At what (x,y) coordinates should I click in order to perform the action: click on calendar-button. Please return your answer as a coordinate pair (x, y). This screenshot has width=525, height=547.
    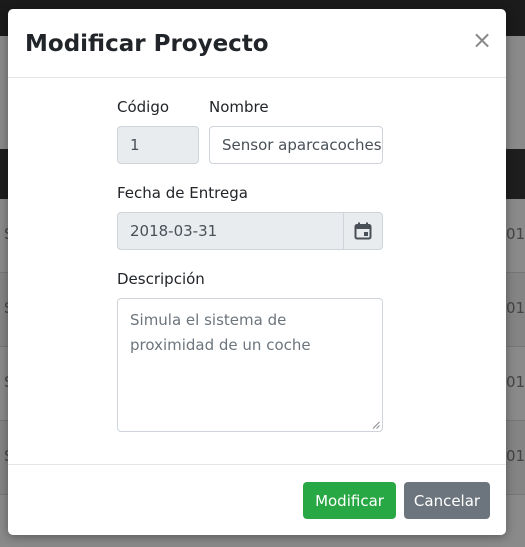
    Looking at the image, I should click on (363, 231).